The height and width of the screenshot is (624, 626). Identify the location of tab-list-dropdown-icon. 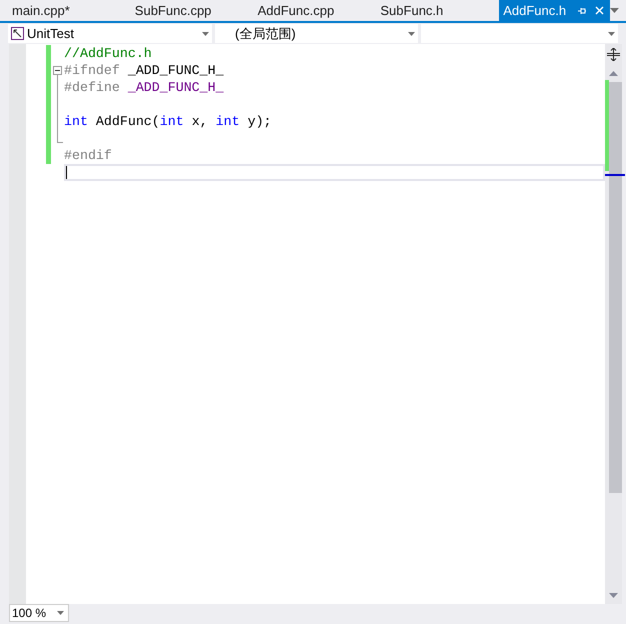
(615, 10).